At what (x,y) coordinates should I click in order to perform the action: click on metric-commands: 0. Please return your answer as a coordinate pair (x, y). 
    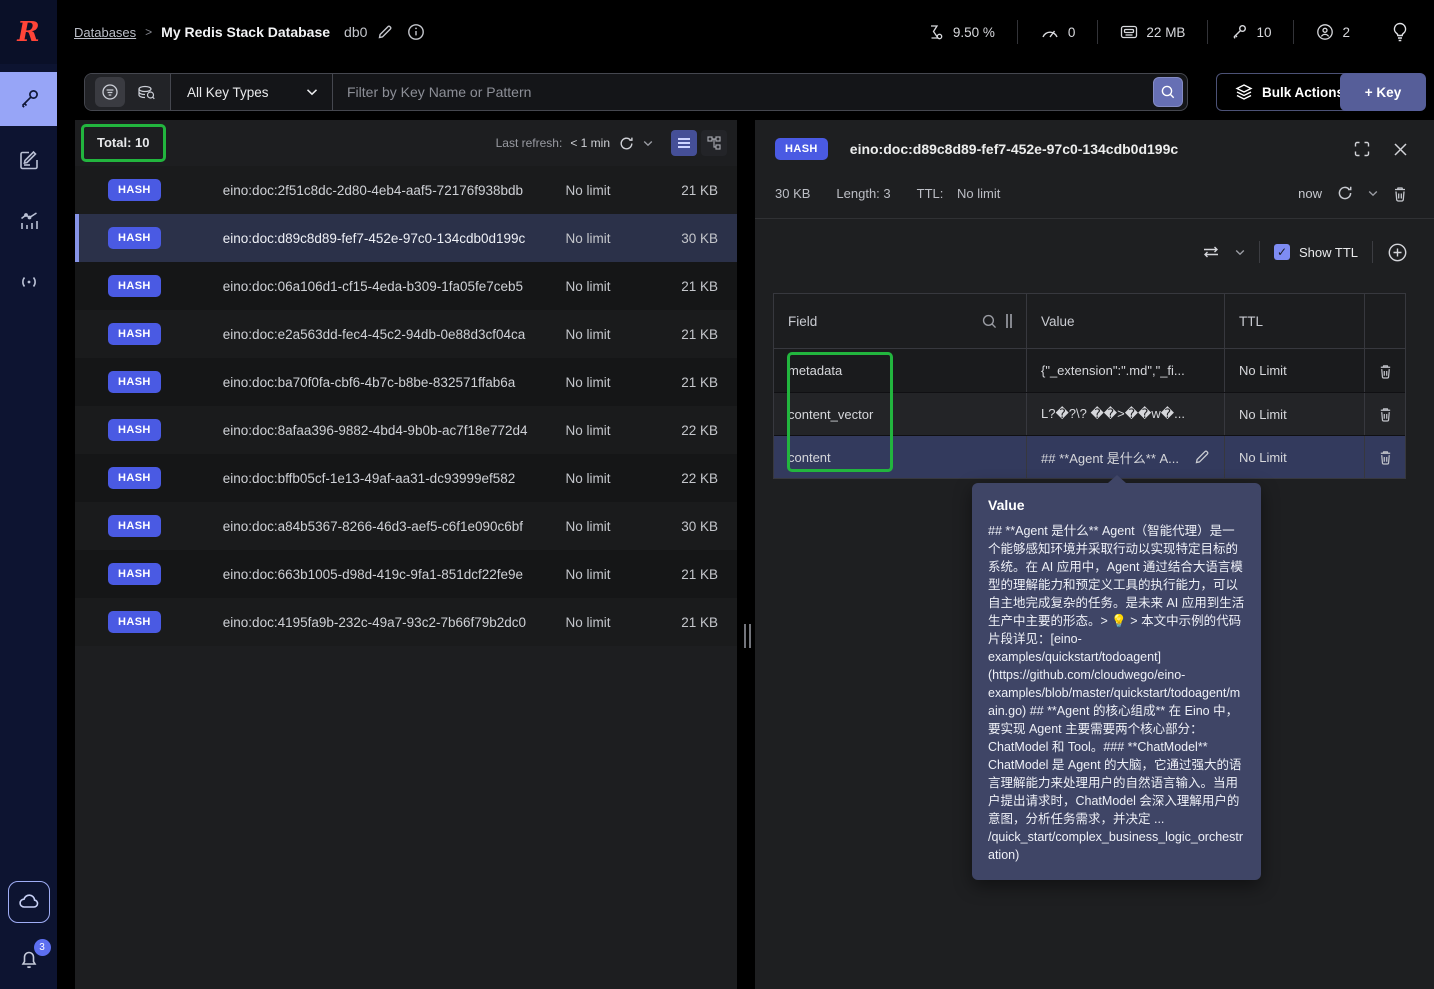
    Looking at the image, I should click on (1058, 32).